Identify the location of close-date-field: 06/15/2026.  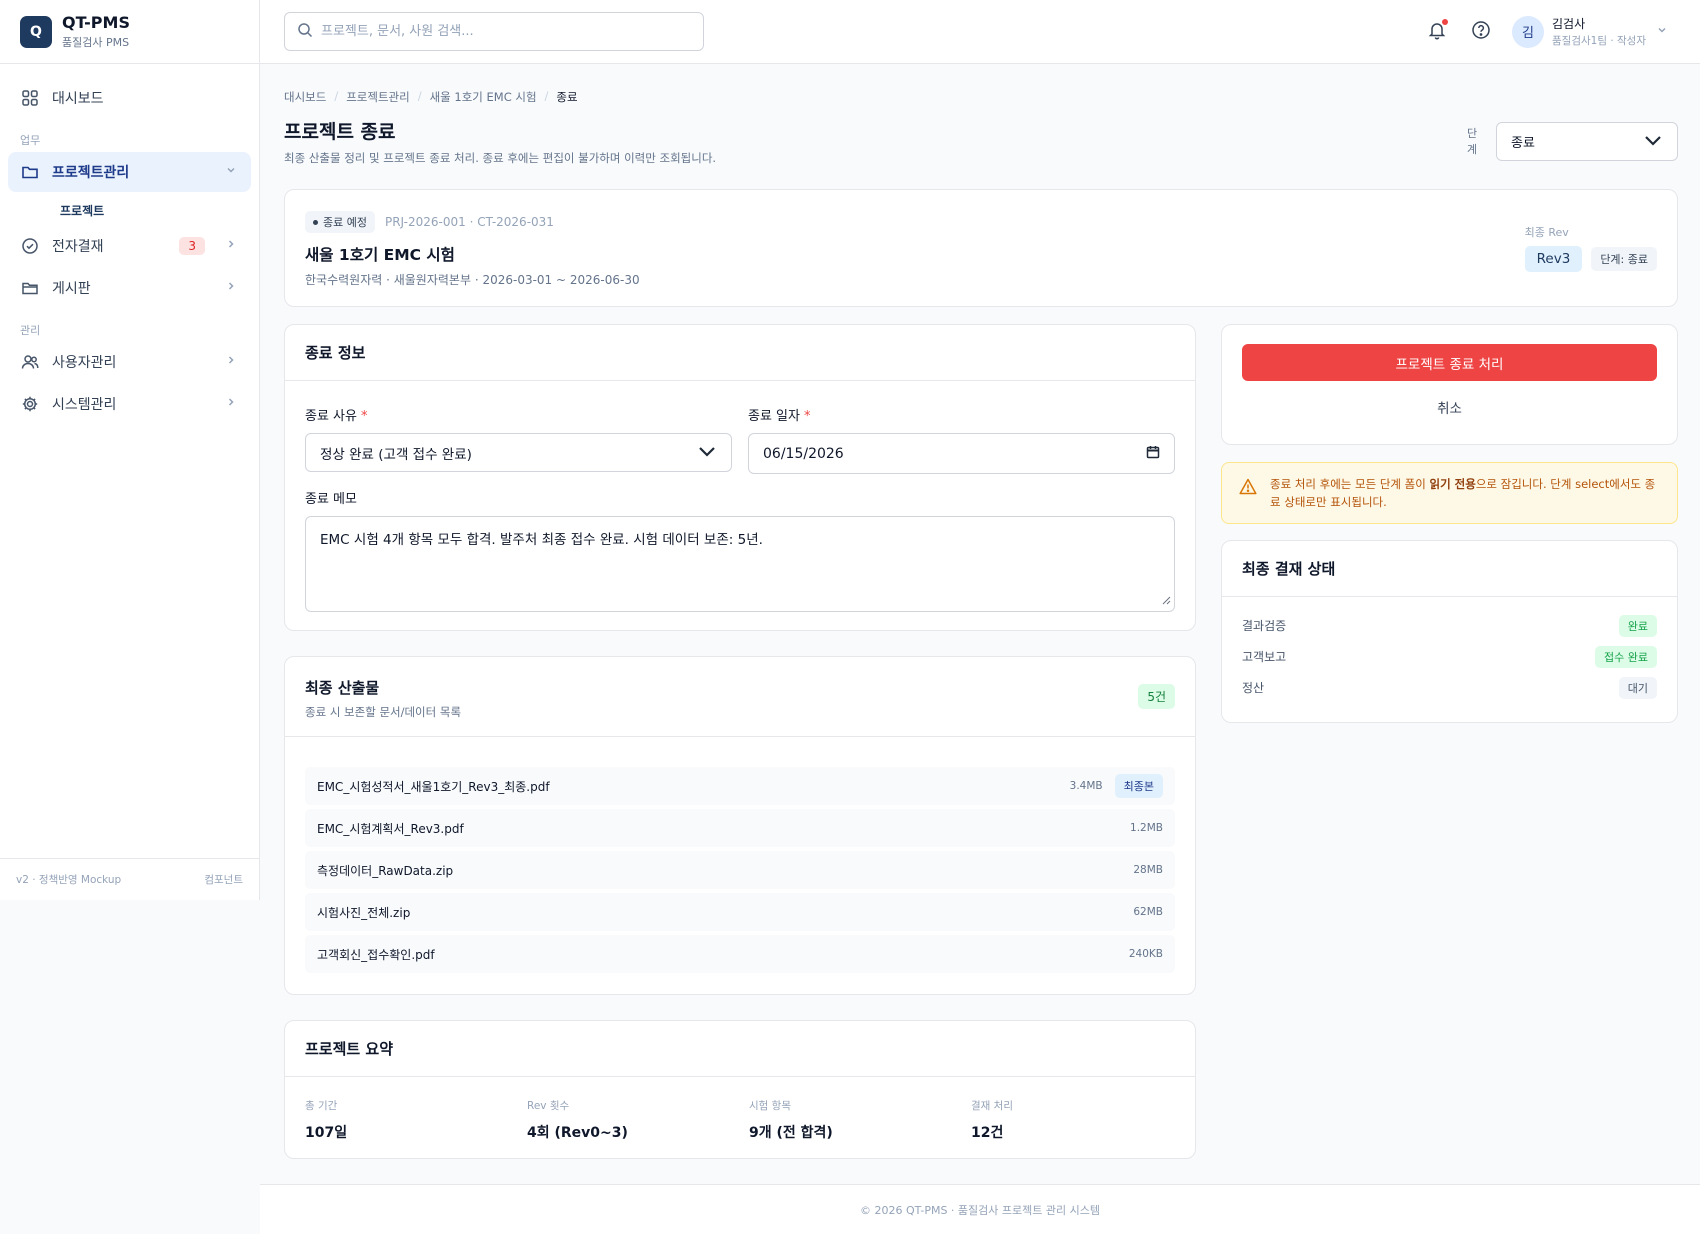
(961, 453).